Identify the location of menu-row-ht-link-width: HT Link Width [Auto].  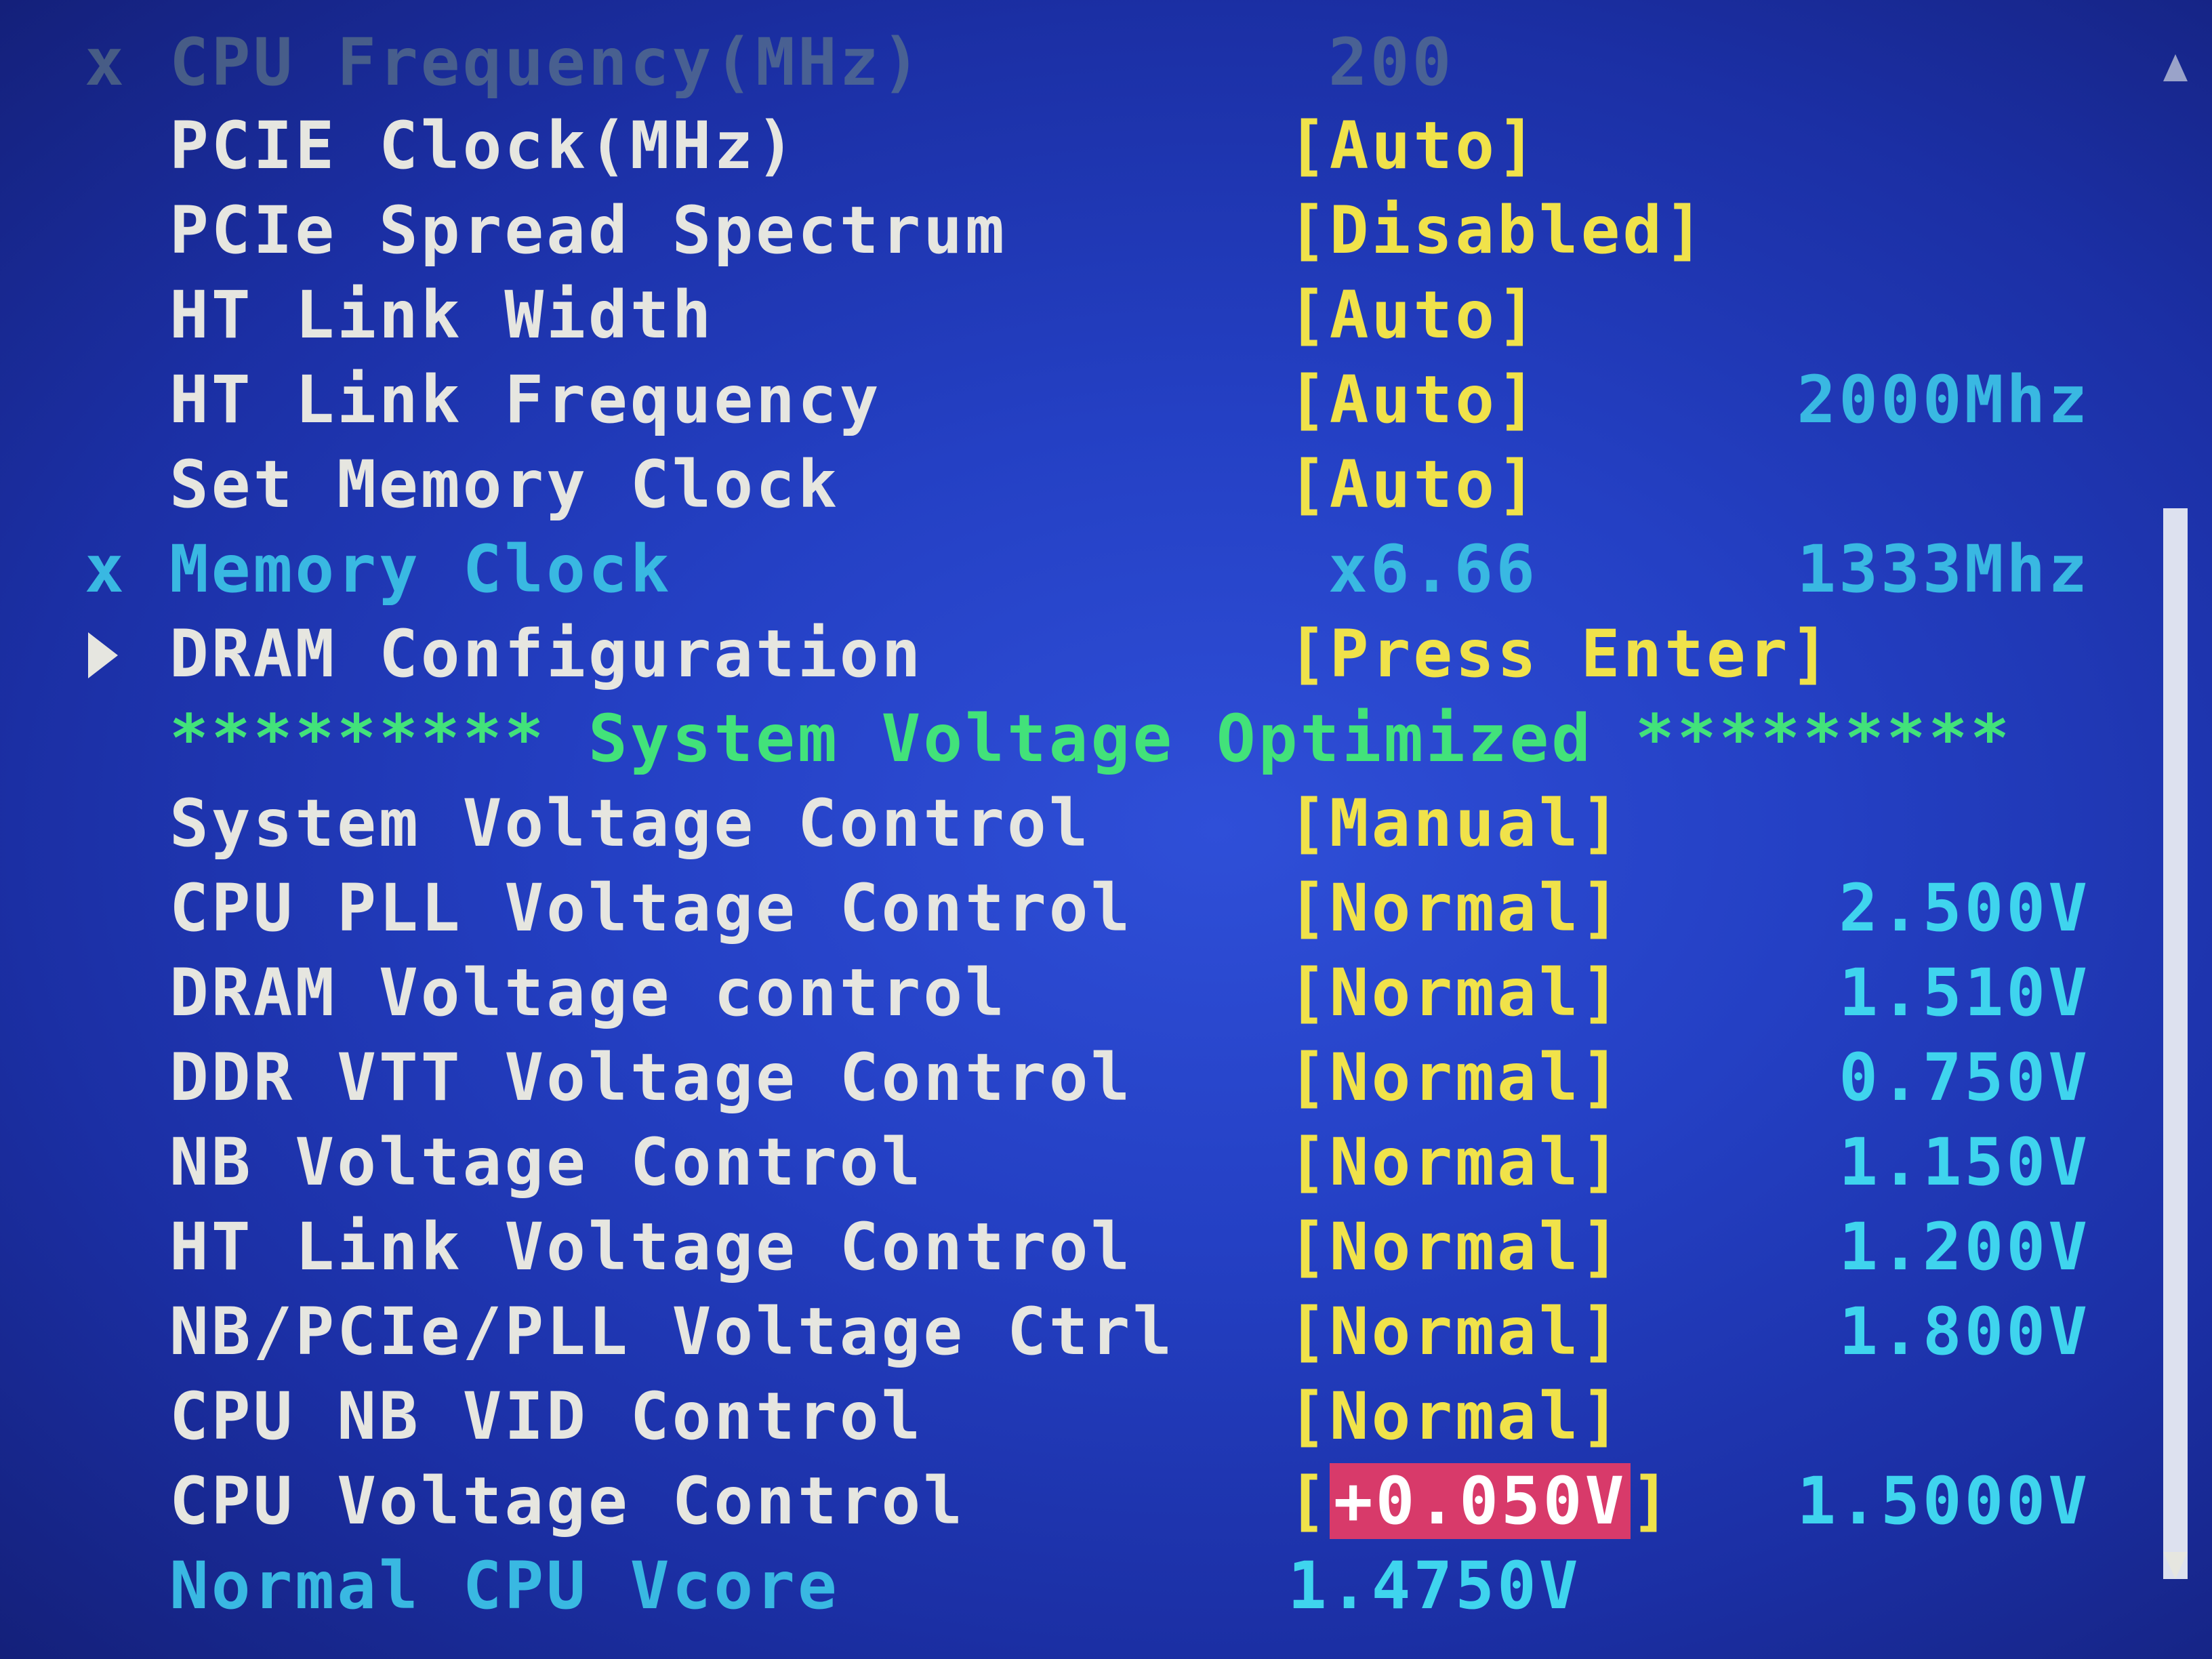
(1106, 316).